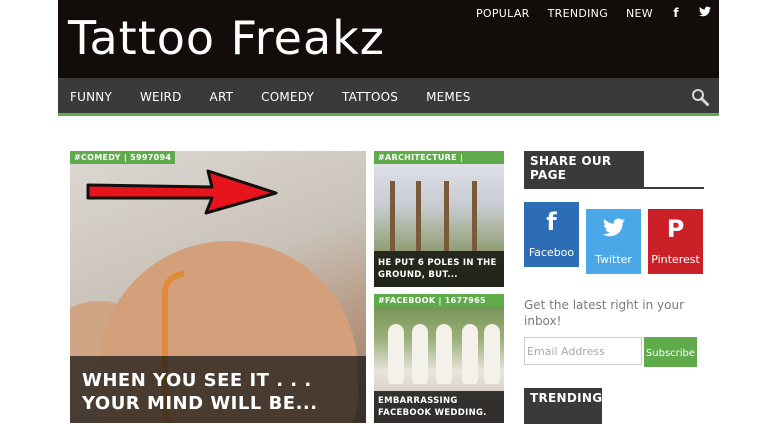  What do you see at coordinates (613, 259) in the screenshot?
I see `share-twitter-label: Twitter` at bounding box center [613, 259].